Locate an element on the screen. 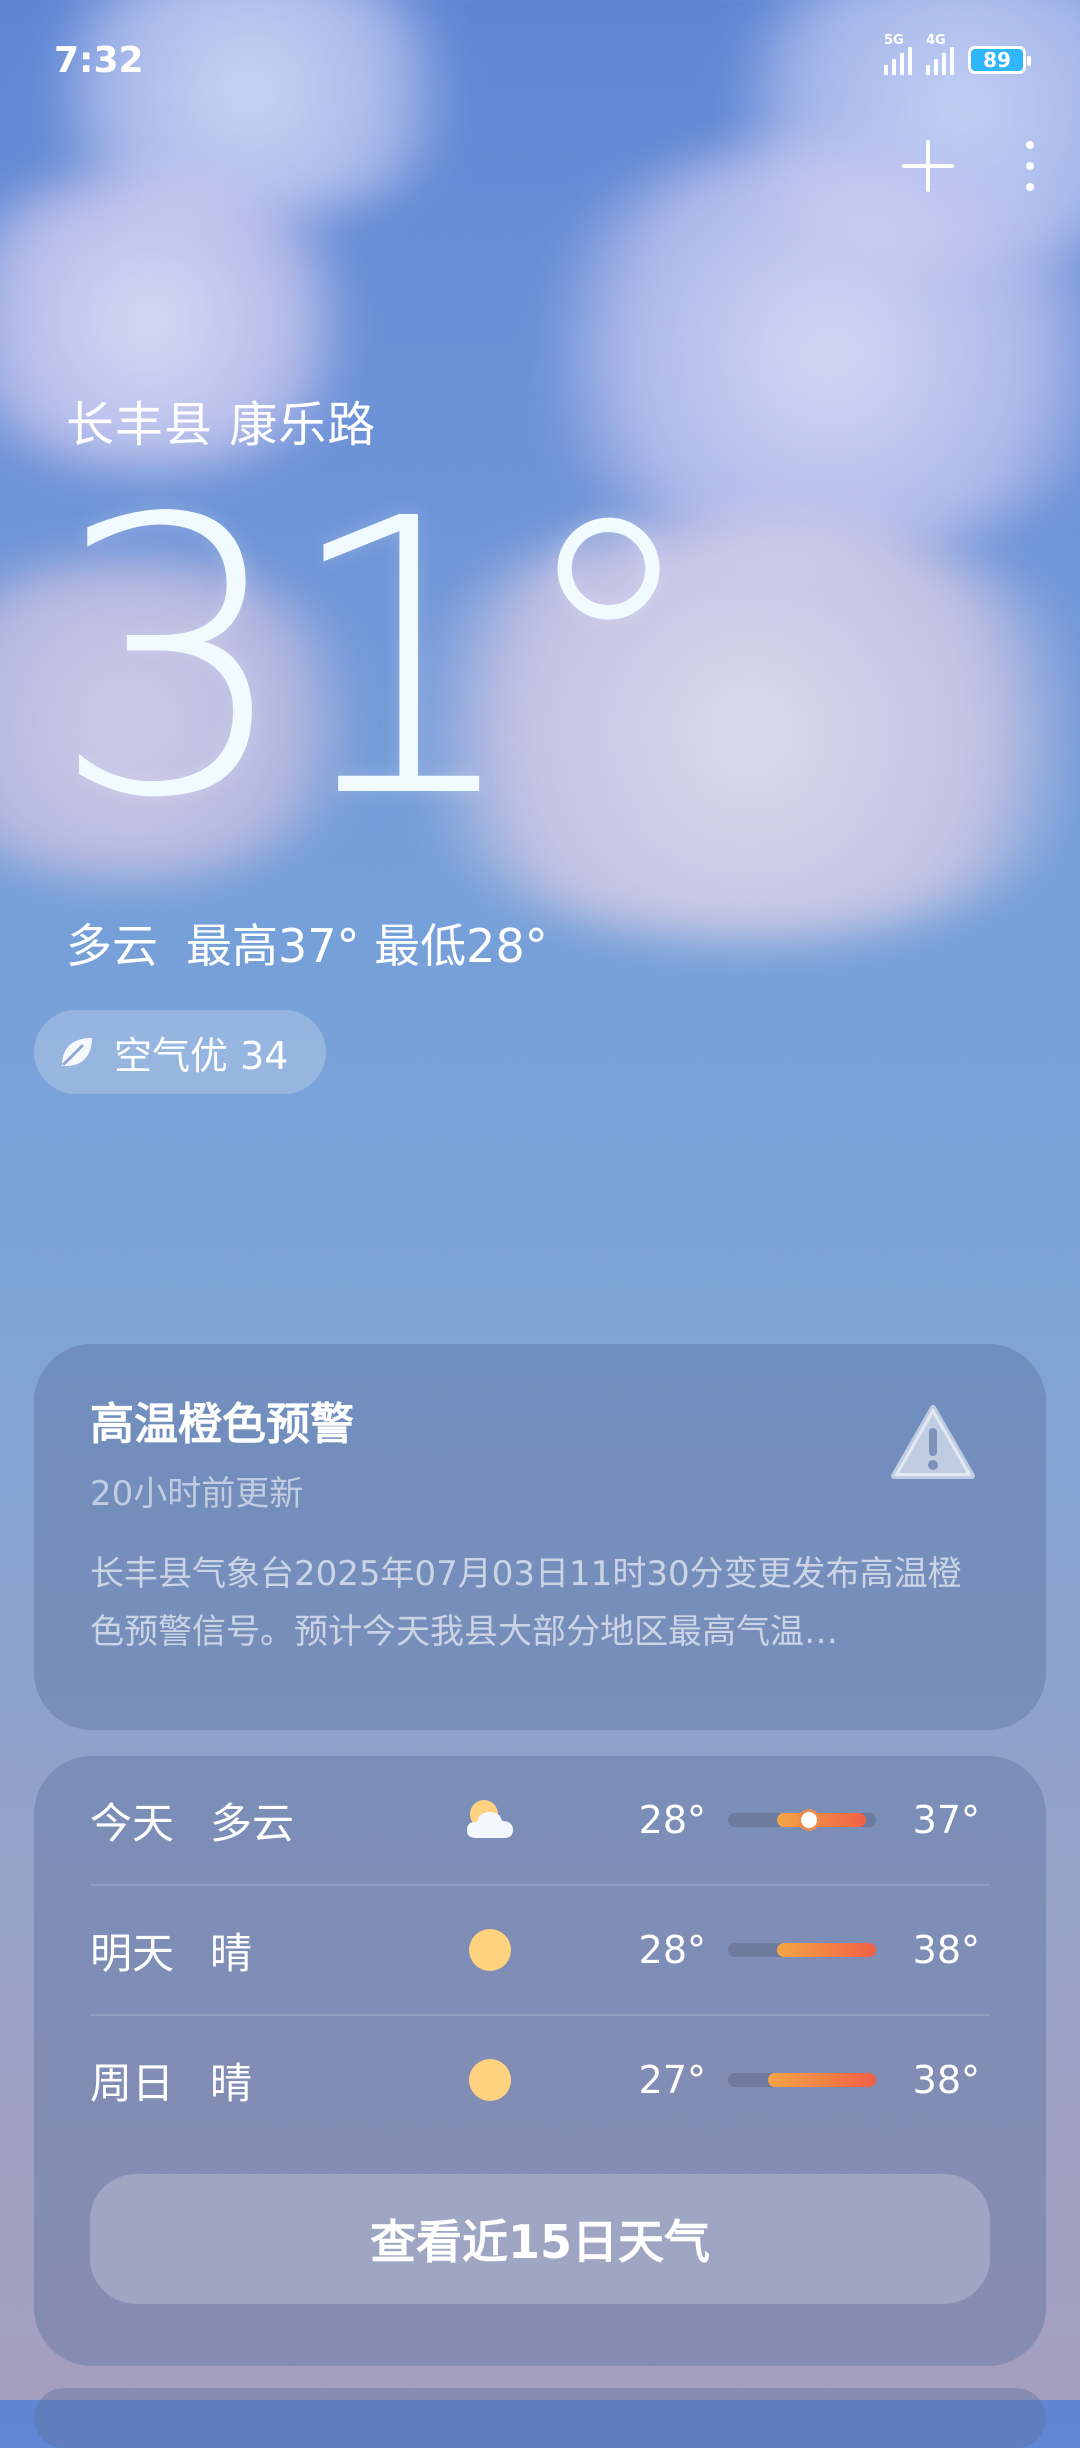 The image size is (1080, 2448). weather-summary: 多云 最高37° 最低28° is located at coordinates (307, 943).